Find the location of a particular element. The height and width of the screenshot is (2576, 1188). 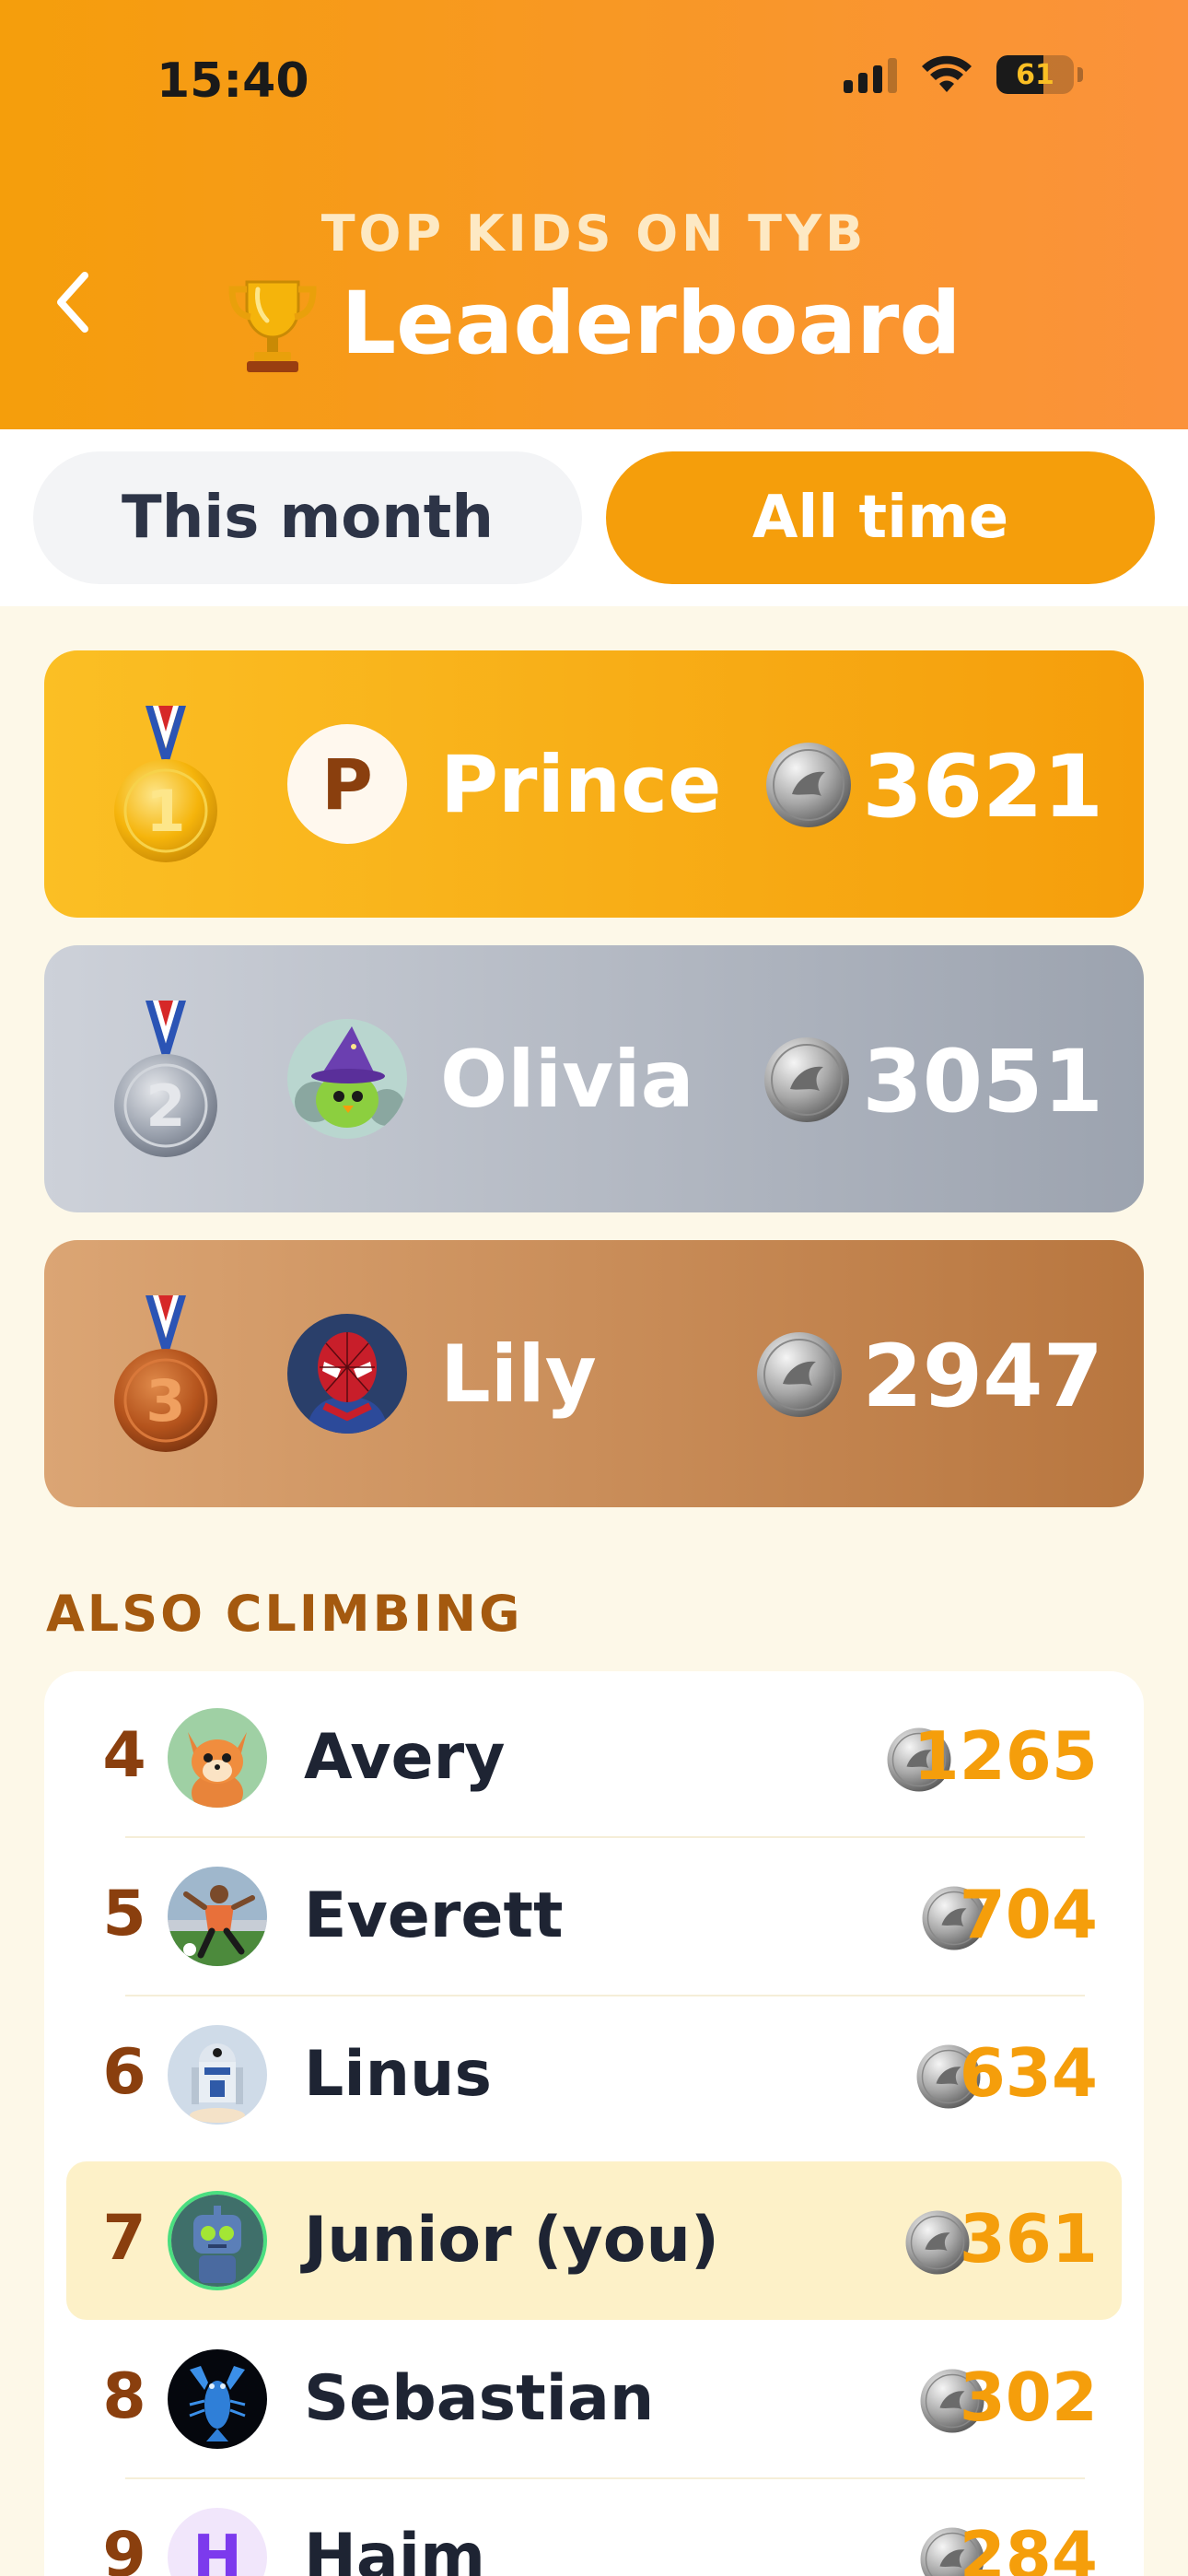

lobster-avatar is located at coordinates (218, 2399).